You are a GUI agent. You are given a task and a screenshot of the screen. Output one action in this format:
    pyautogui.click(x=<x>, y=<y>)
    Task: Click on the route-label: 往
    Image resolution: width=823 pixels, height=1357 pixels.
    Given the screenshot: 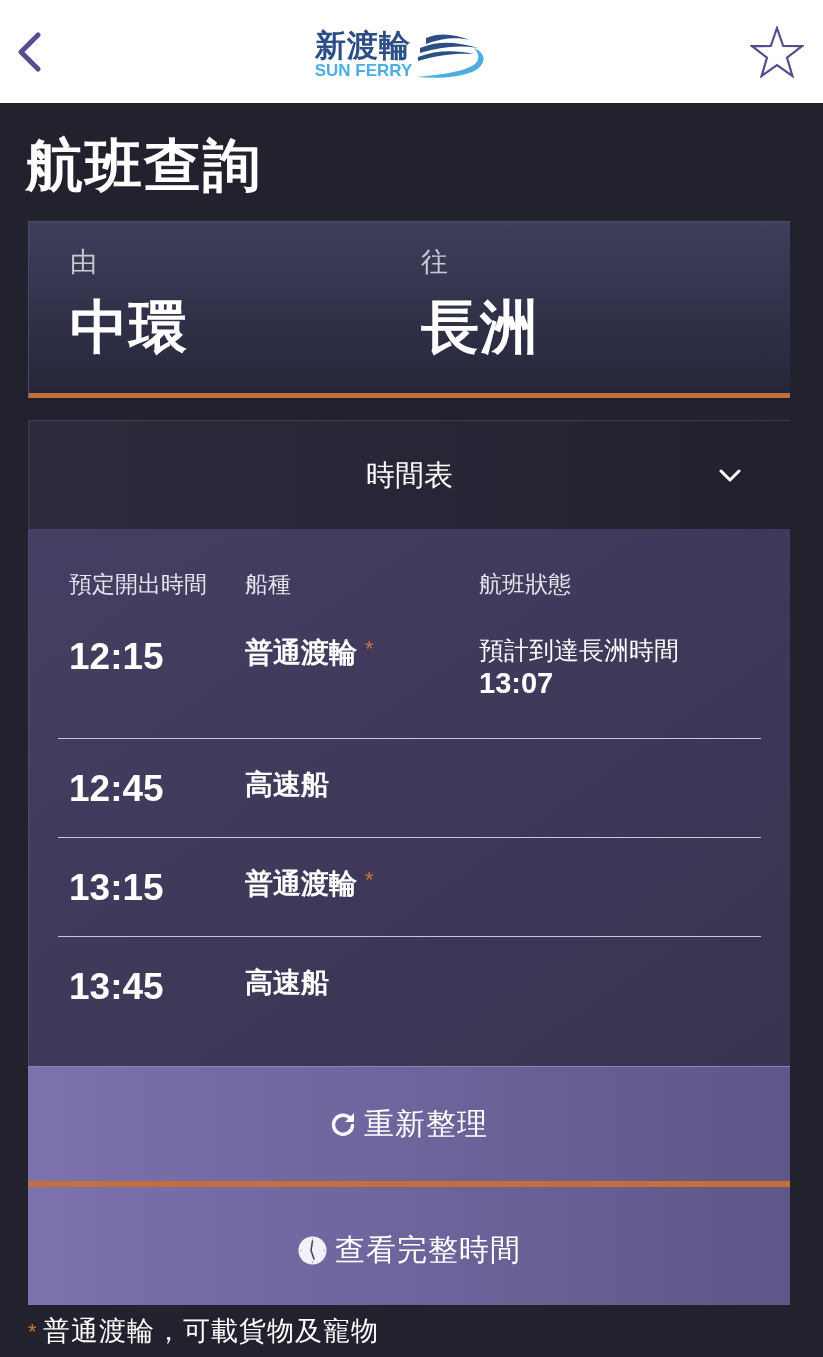 What is the action you would take?
    pyautogui.click(x=435, y=262)
    